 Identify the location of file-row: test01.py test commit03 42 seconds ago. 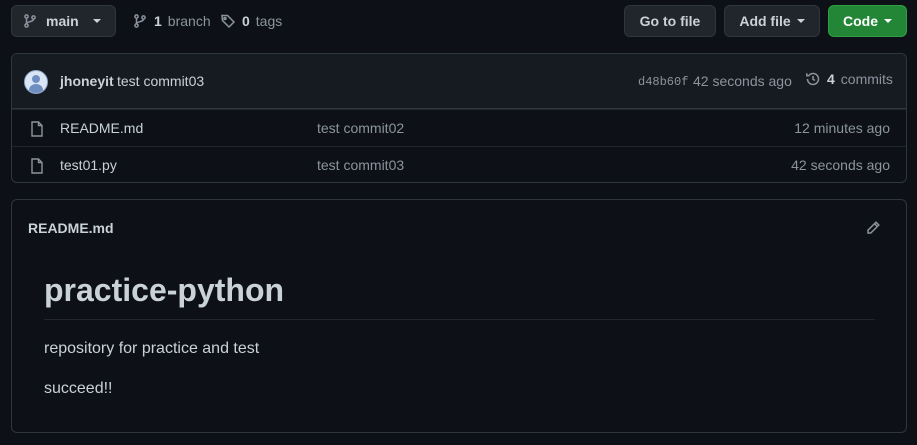
(459, 164).